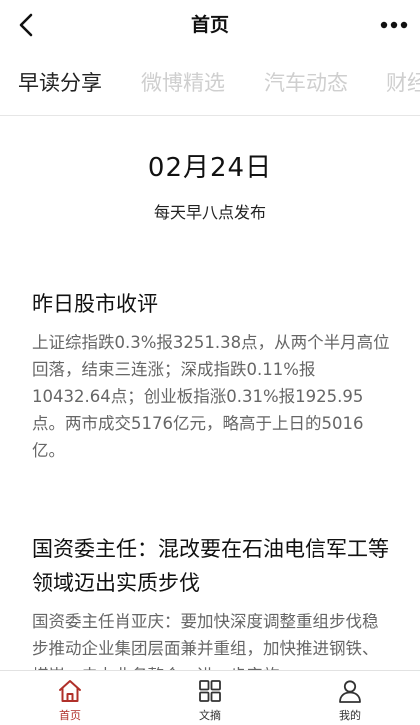 The image size is (420, 725). I want to click on tab-finance: 财经, so click(403, 82).